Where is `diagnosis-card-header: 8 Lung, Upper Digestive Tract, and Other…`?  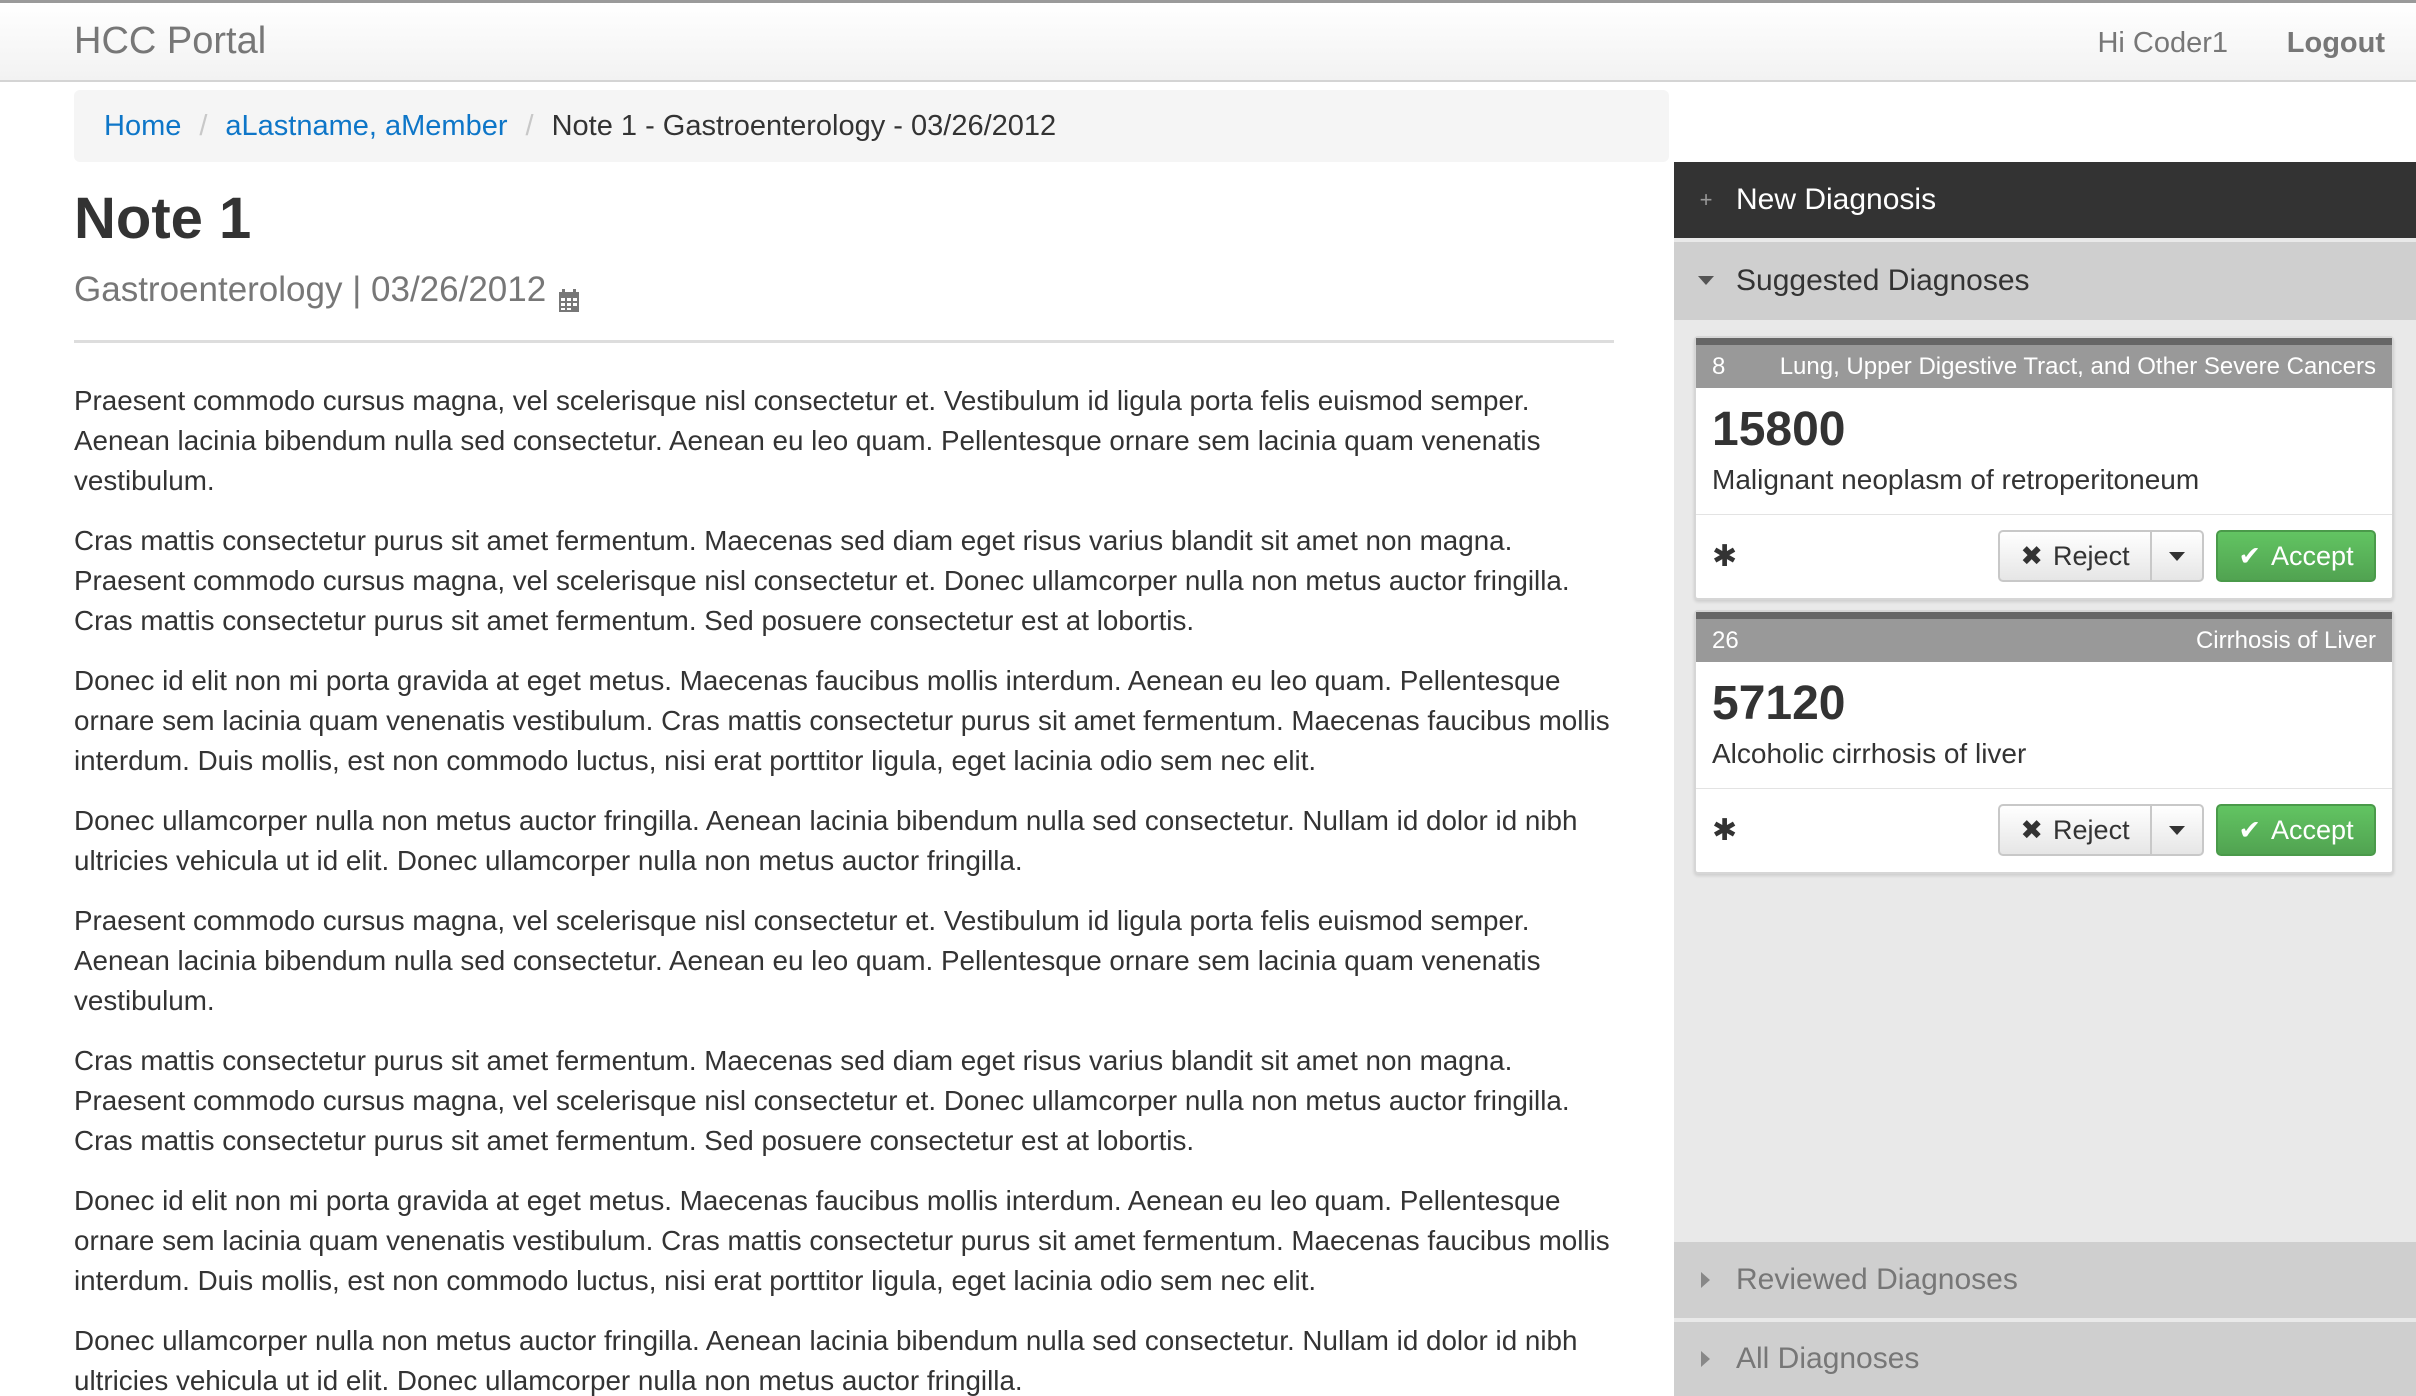
diagnosis-card-header: 8 Lung, Upper Digestive Tract, and Other… is located at coordinates (2044, 363).